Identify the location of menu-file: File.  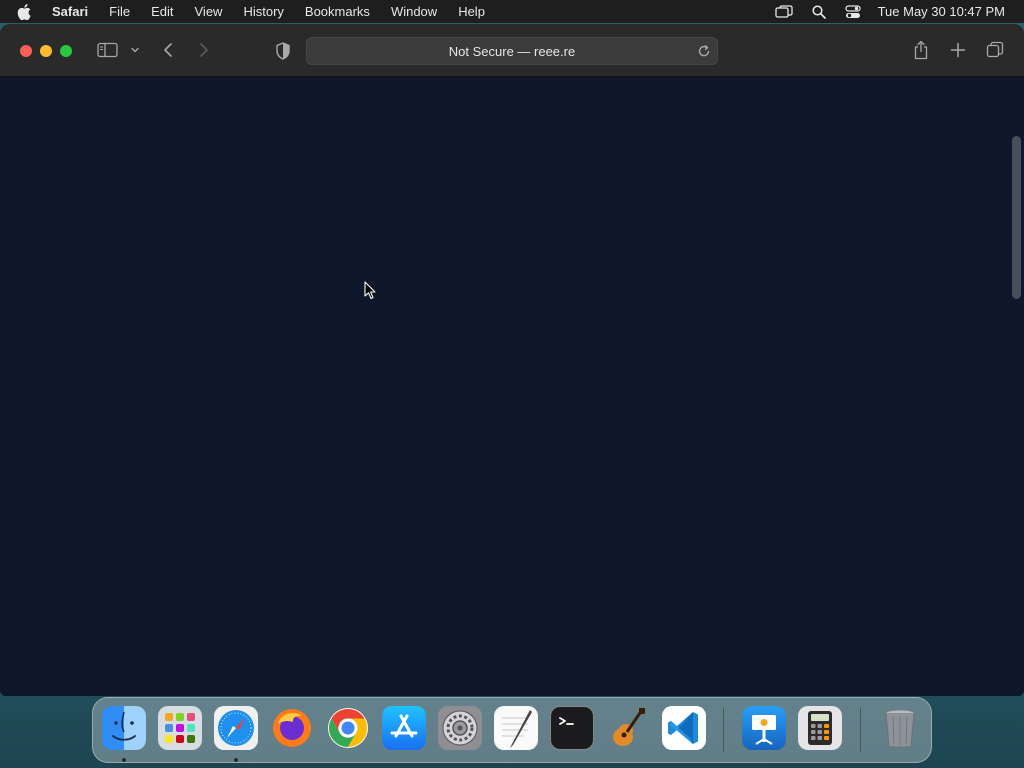
(119, 11).